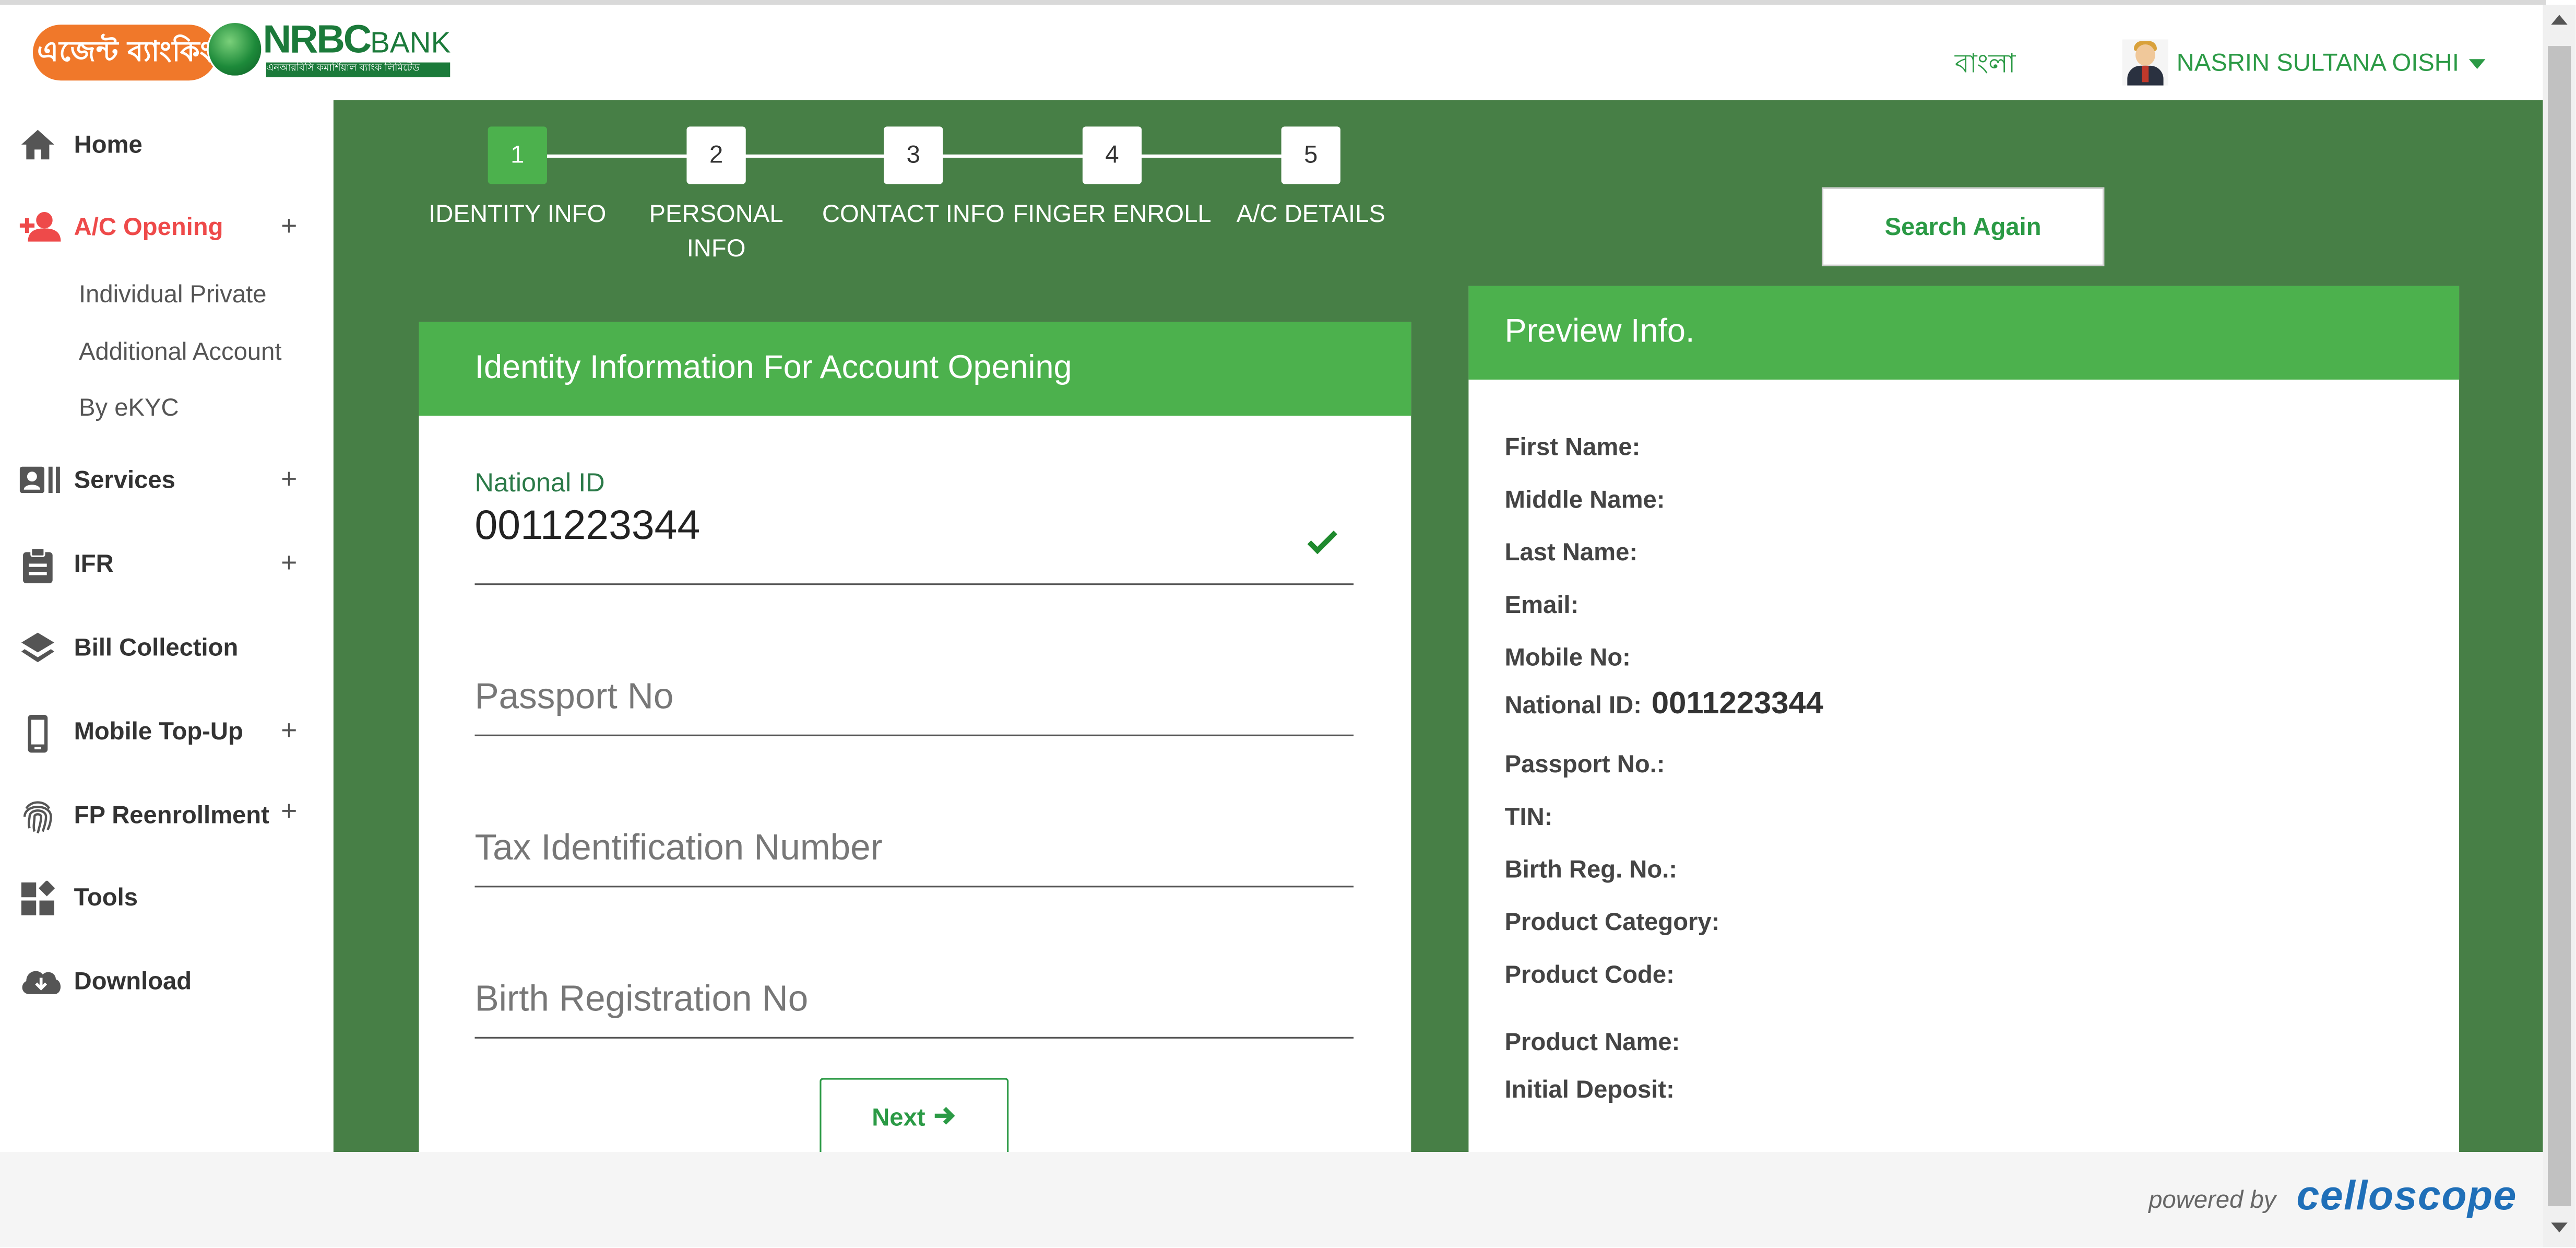 Image resolution: width=2576 pixels, height=1248 pixels. I want to click on step-3: 3, so click(913, 155).